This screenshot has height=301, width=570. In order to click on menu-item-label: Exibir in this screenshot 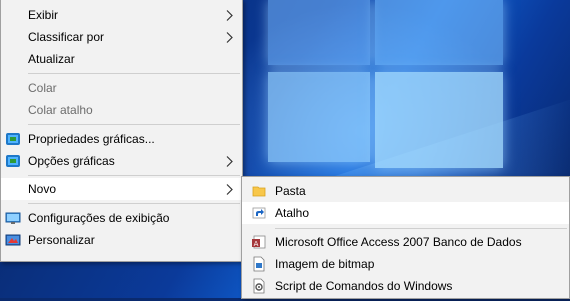, I will do `click(43, 15)`.